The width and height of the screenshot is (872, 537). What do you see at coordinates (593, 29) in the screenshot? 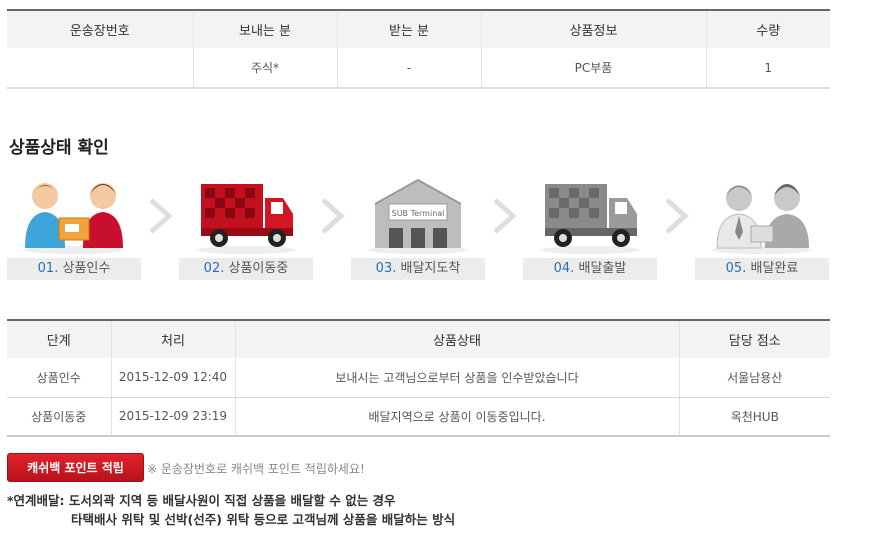
I see `header-product-info: 상품정보` at bounding box center [593, 29].